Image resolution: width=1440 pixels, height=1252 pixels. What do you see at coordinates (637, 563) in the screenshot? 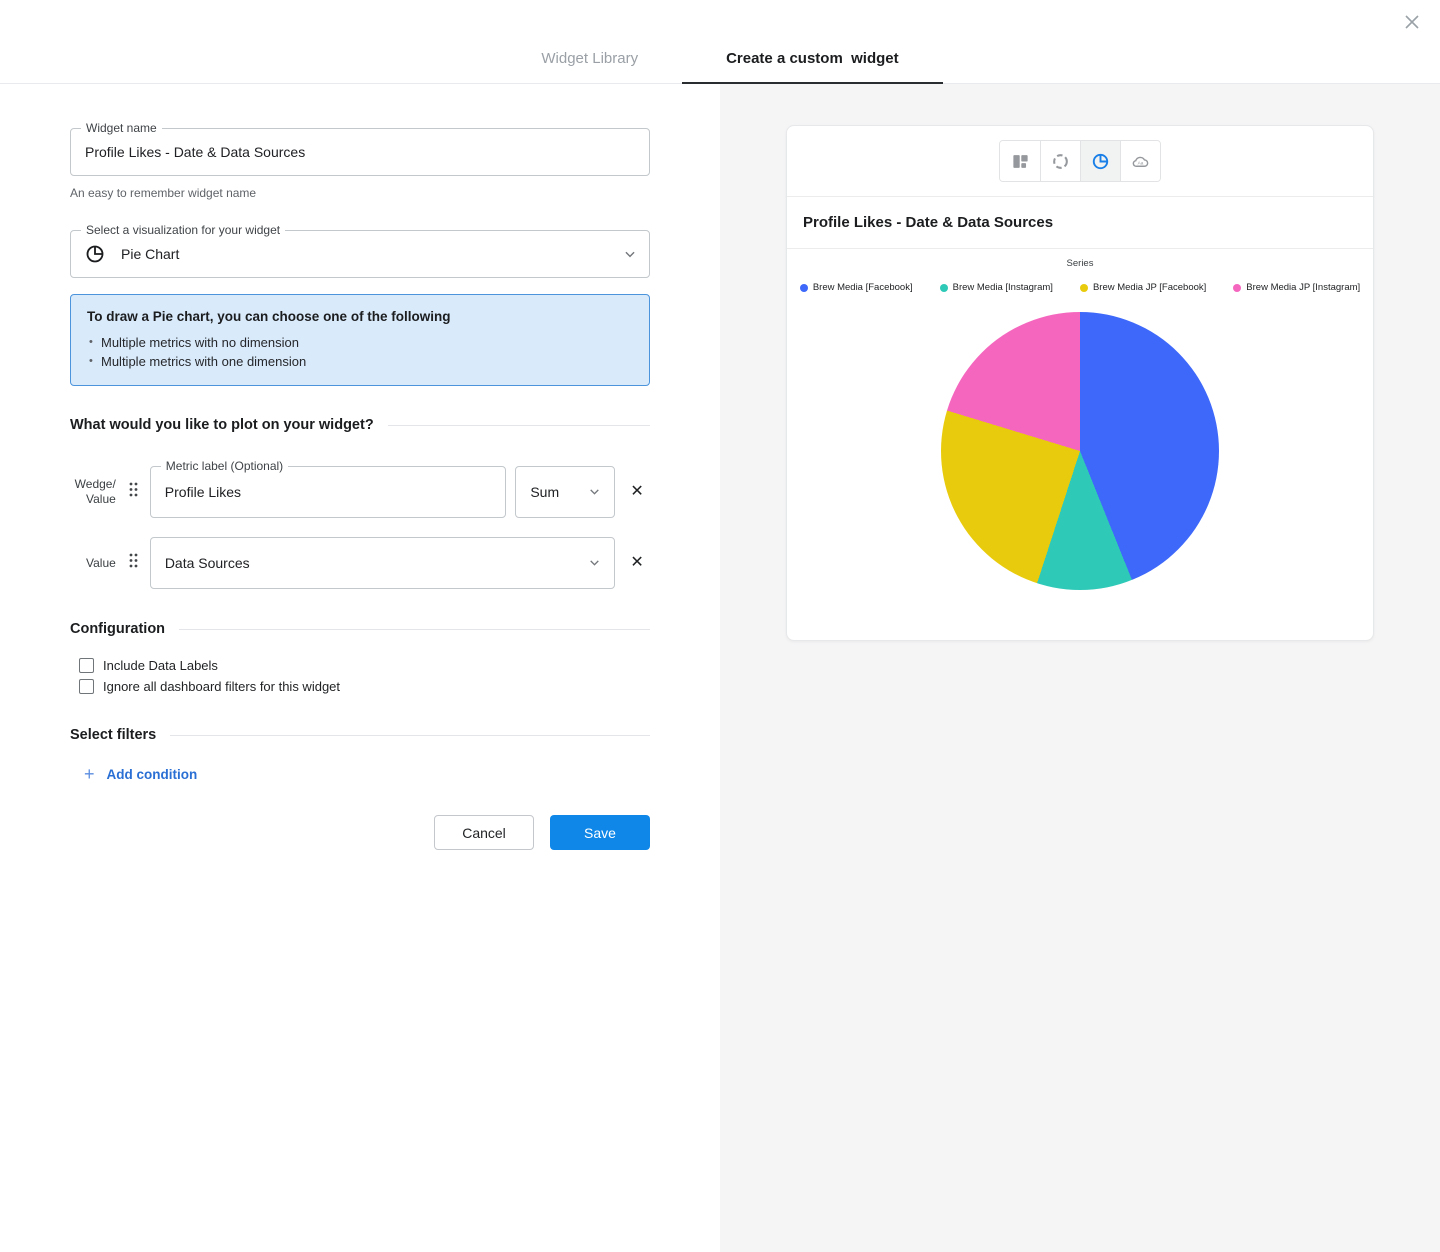
I see `remove-dimension-button: ✕` at bounding box center [637, 563].